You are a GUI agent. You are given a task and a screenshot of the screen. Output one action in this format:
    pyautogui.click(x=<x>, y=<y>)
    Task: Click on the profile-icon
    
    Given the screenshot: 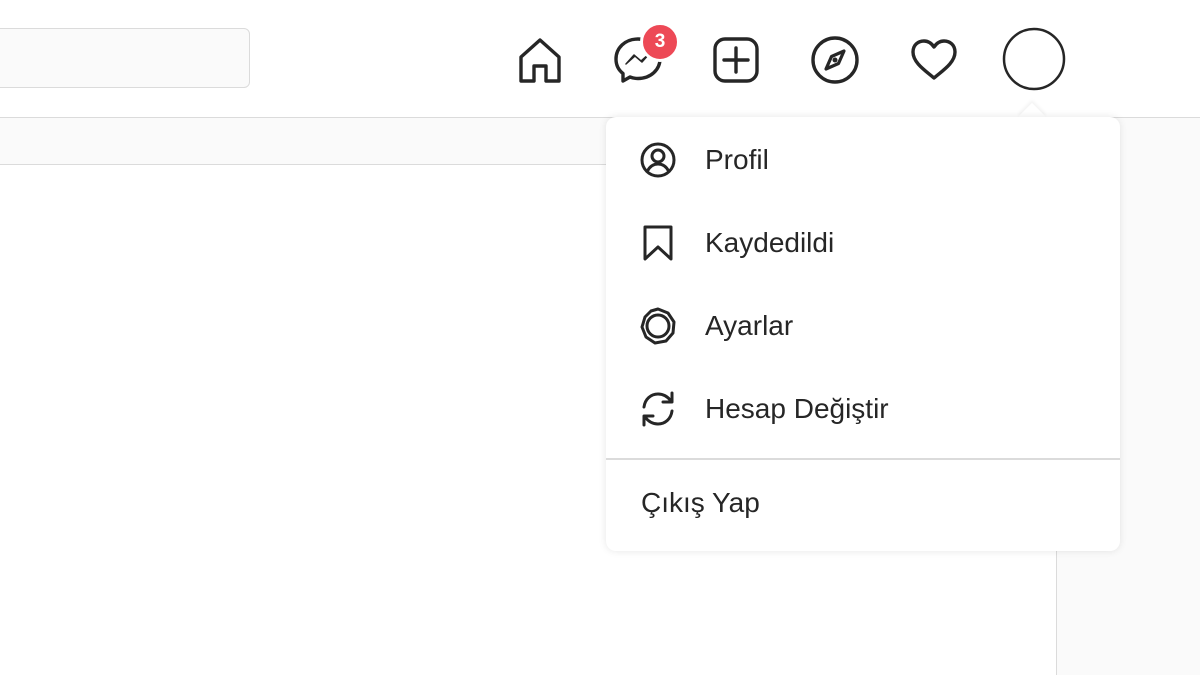 What is the action you would take?
    pyautogui.click(x=658, y=160)
    